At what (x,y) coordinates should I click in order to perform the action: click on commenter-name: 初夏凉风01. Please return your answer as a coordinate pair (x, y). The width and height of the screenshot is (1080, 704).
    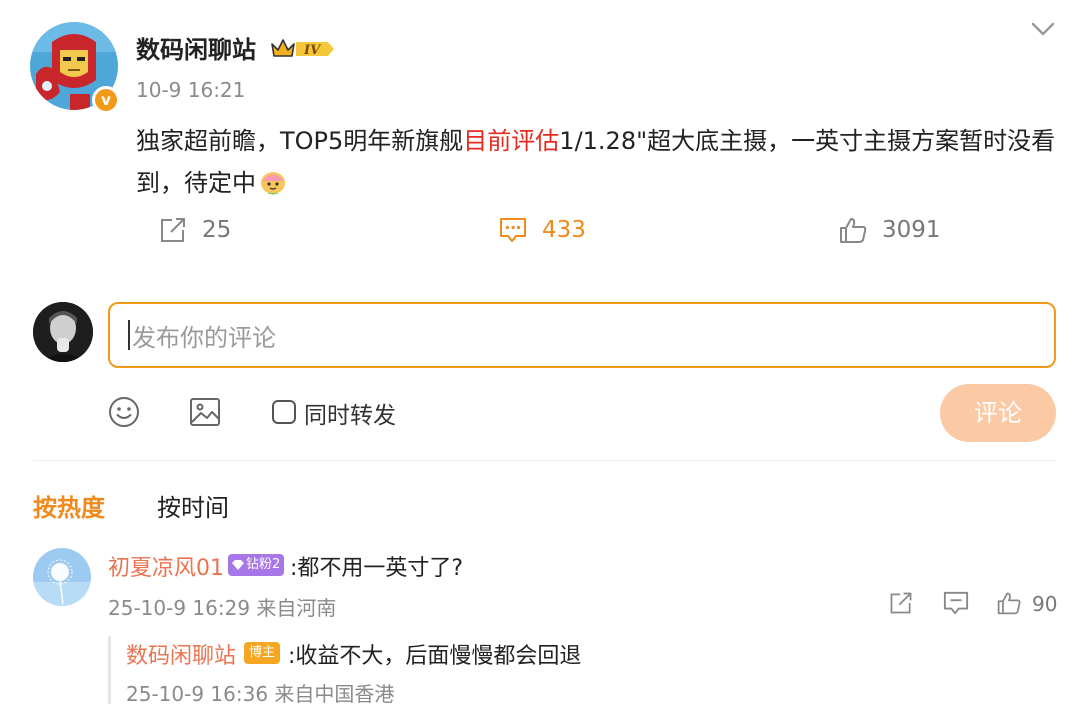
    Looking at the image, I should click on (166, 566).